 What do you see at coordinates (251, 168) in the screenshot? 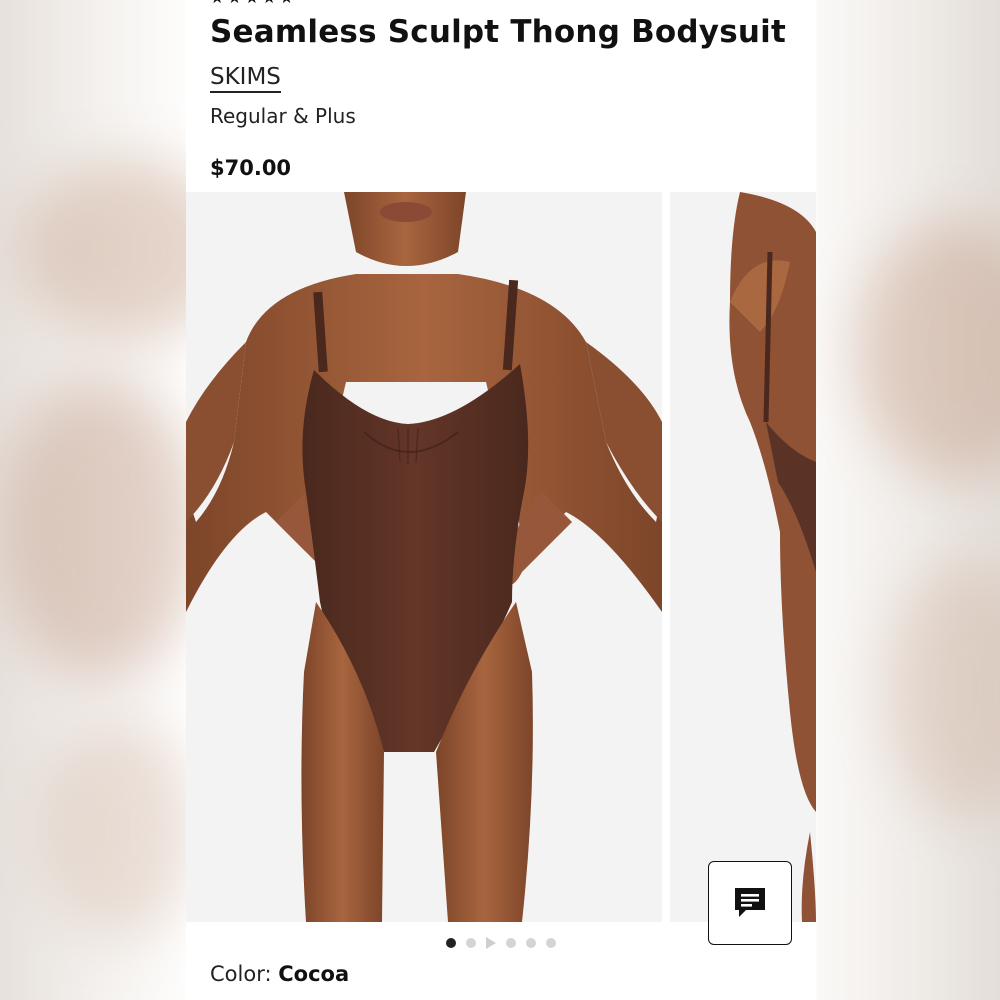
I see `product-price: $70.00` at bounding box center [251, 168].